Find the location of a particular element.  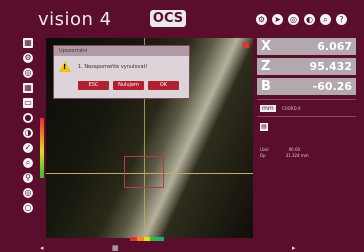

axis-z: Z 95.432 is located at coordinates (306, 66).